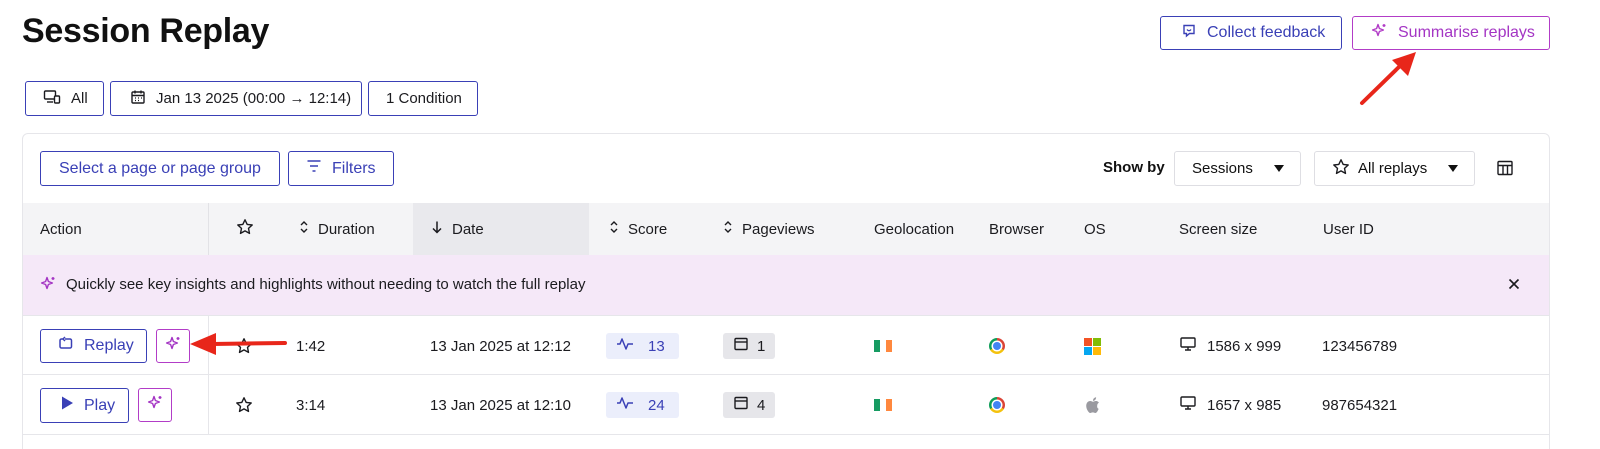 The image size is (1600, 449). I want to click on filters-label: Filters, so click(354, 168).